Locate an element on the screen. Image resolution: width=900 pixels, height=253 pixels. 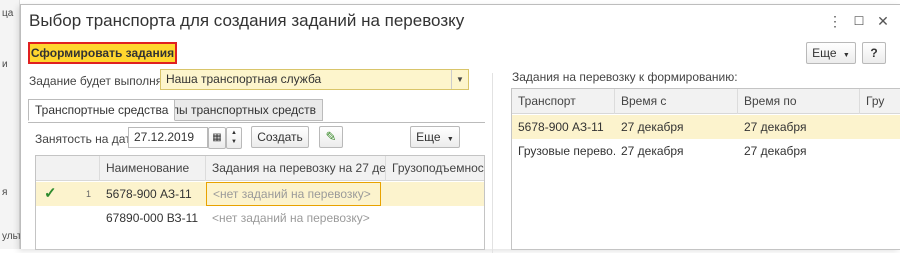
help-button: ? is located at coordinates (874, 53).